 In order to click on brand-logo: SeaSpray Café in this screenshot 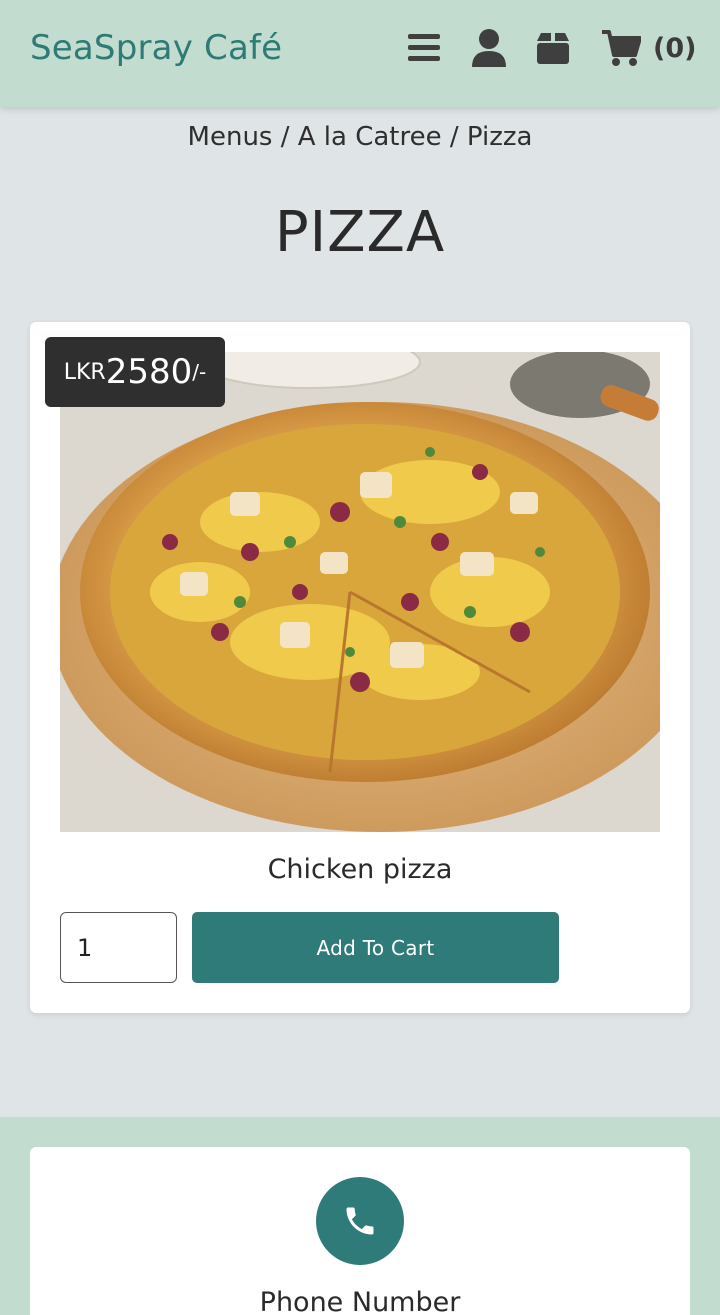, I will do `click(156, 48)`.